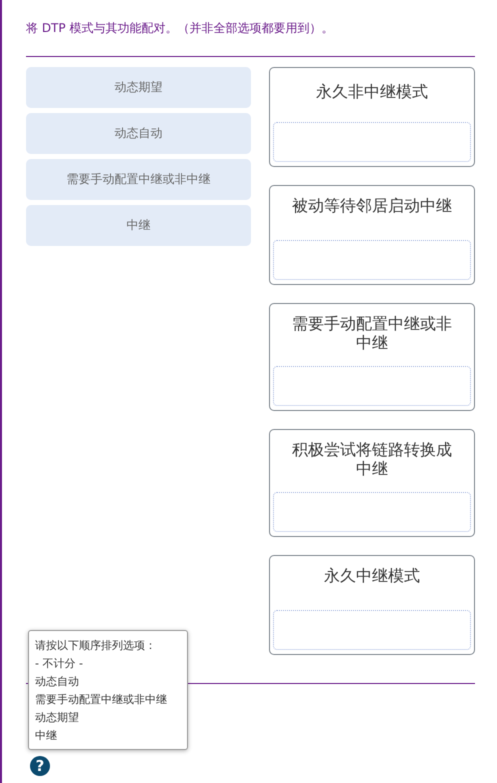 The height and width of the screenshot is (783, 497). Describe the element at coordinates (57, 682) in the screenshot. I see `tooltip-line: 动态自动` at that location.